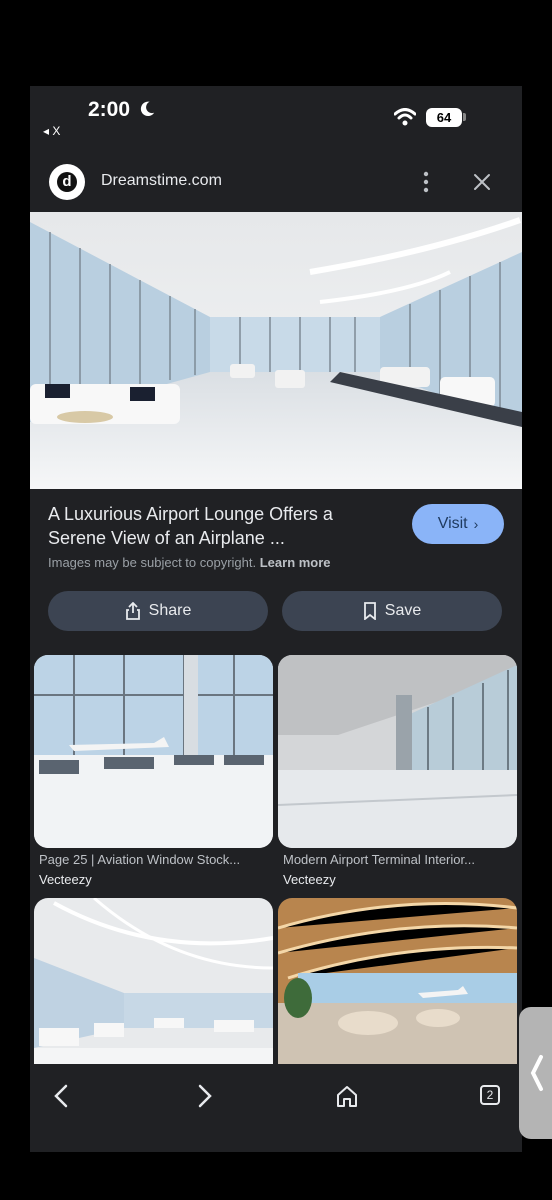 This screenshot has width=552, height=1200. I want to click on visit-label: Visit, so click(452, 523).